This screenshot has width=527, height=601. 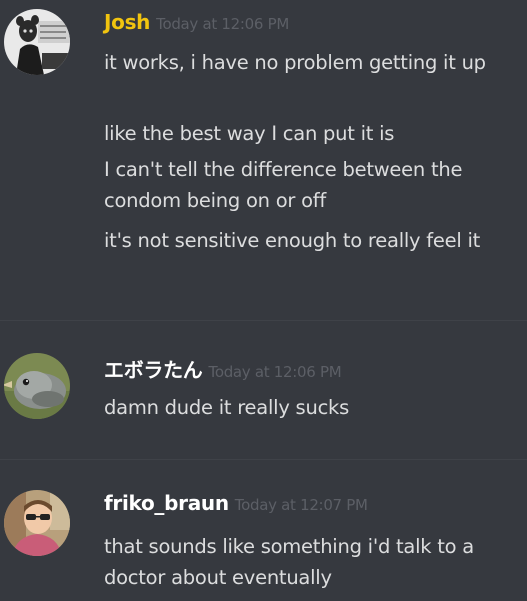 What do you see at coordinates (249, 133) in the screenshot?
I see `message-text: like the best way I can put it is` at bounding box center [249, 133].